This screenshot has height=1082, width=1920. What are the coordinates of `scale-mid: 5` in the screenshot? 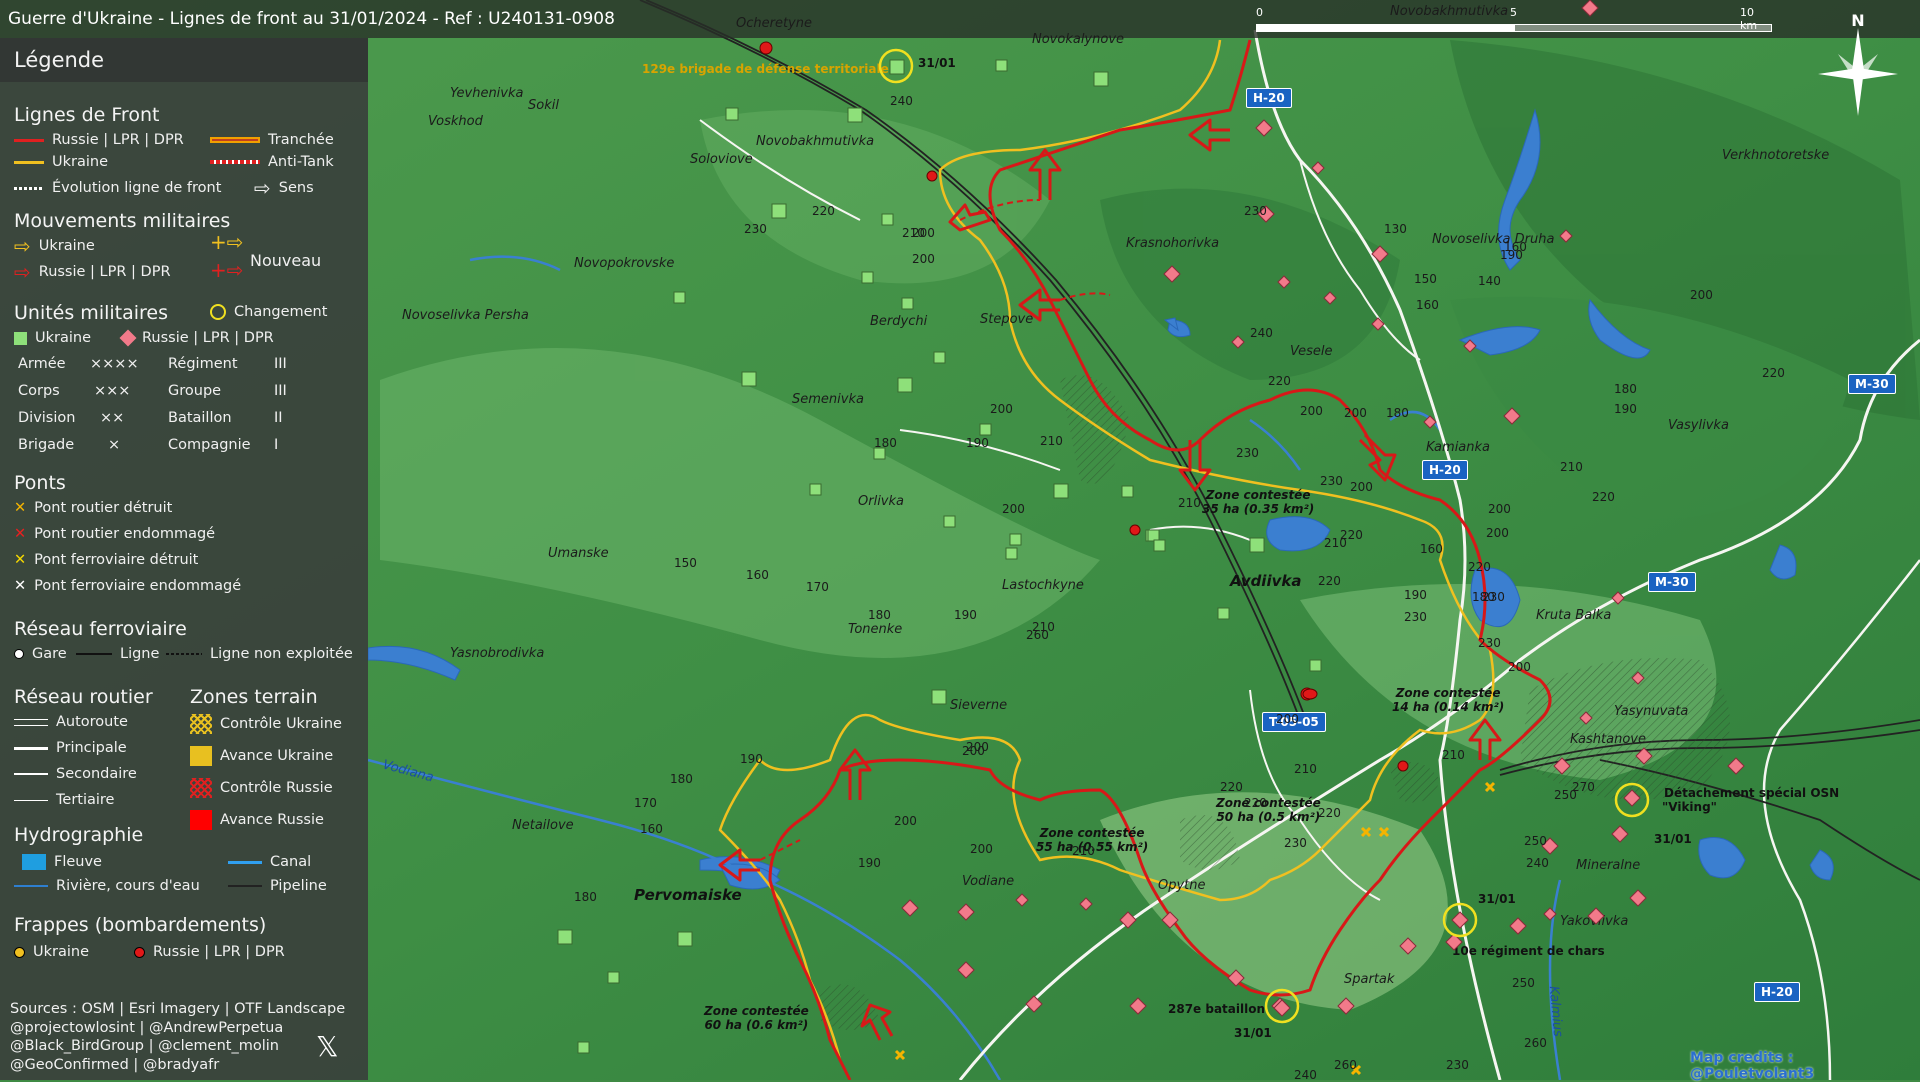 It's located at (1513, 12).